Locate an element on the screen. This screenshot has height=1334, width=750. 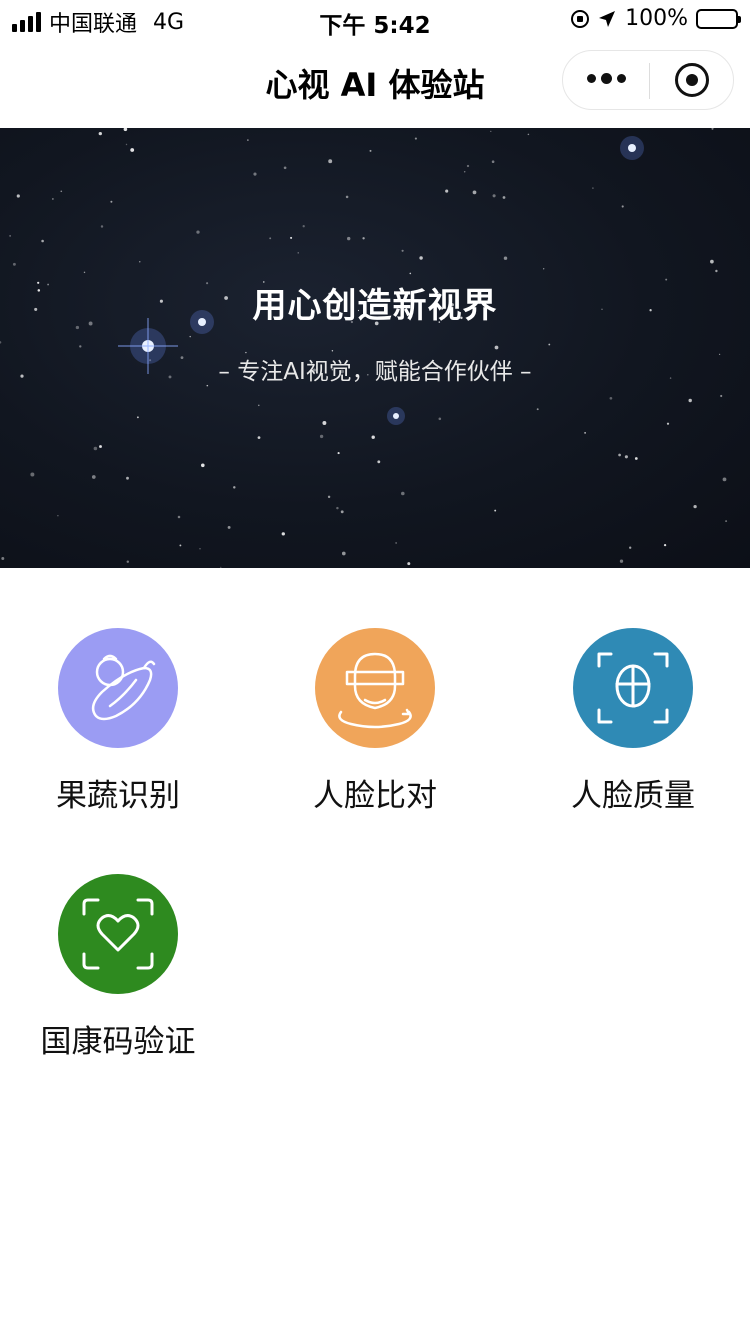
banner-title: 用心创造新视界 is located at coordinates (375, 306).